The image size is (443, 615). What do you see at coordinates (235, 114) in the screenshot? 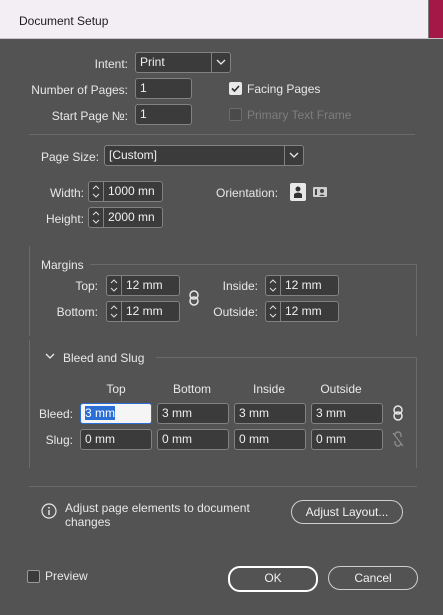
I see `primary-text-frame-checkbox` at bounding box center [235, 114].